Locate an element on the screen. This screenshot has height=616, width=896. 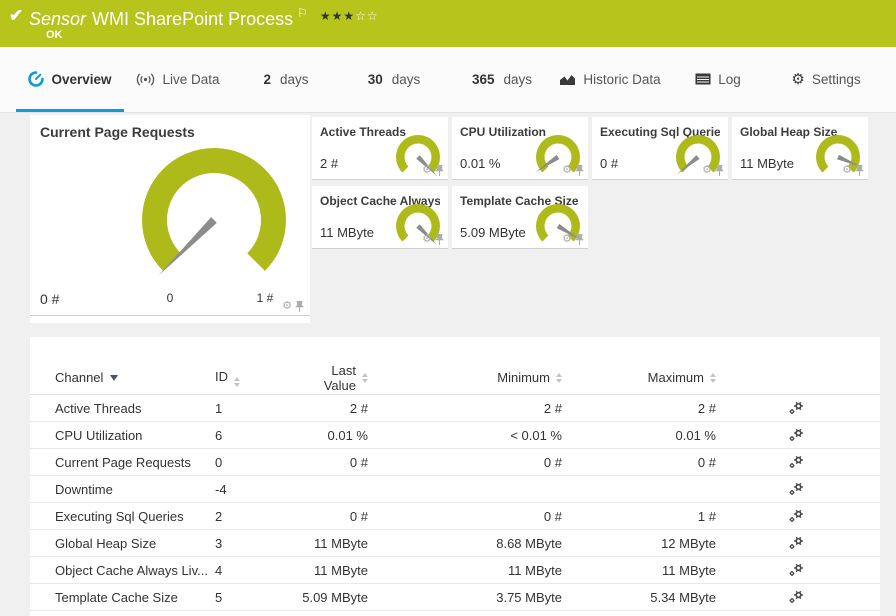
channel-table-row: Executing Sql Queries 2 0 # 0 # 1 # is located at coordinates (455, 516).